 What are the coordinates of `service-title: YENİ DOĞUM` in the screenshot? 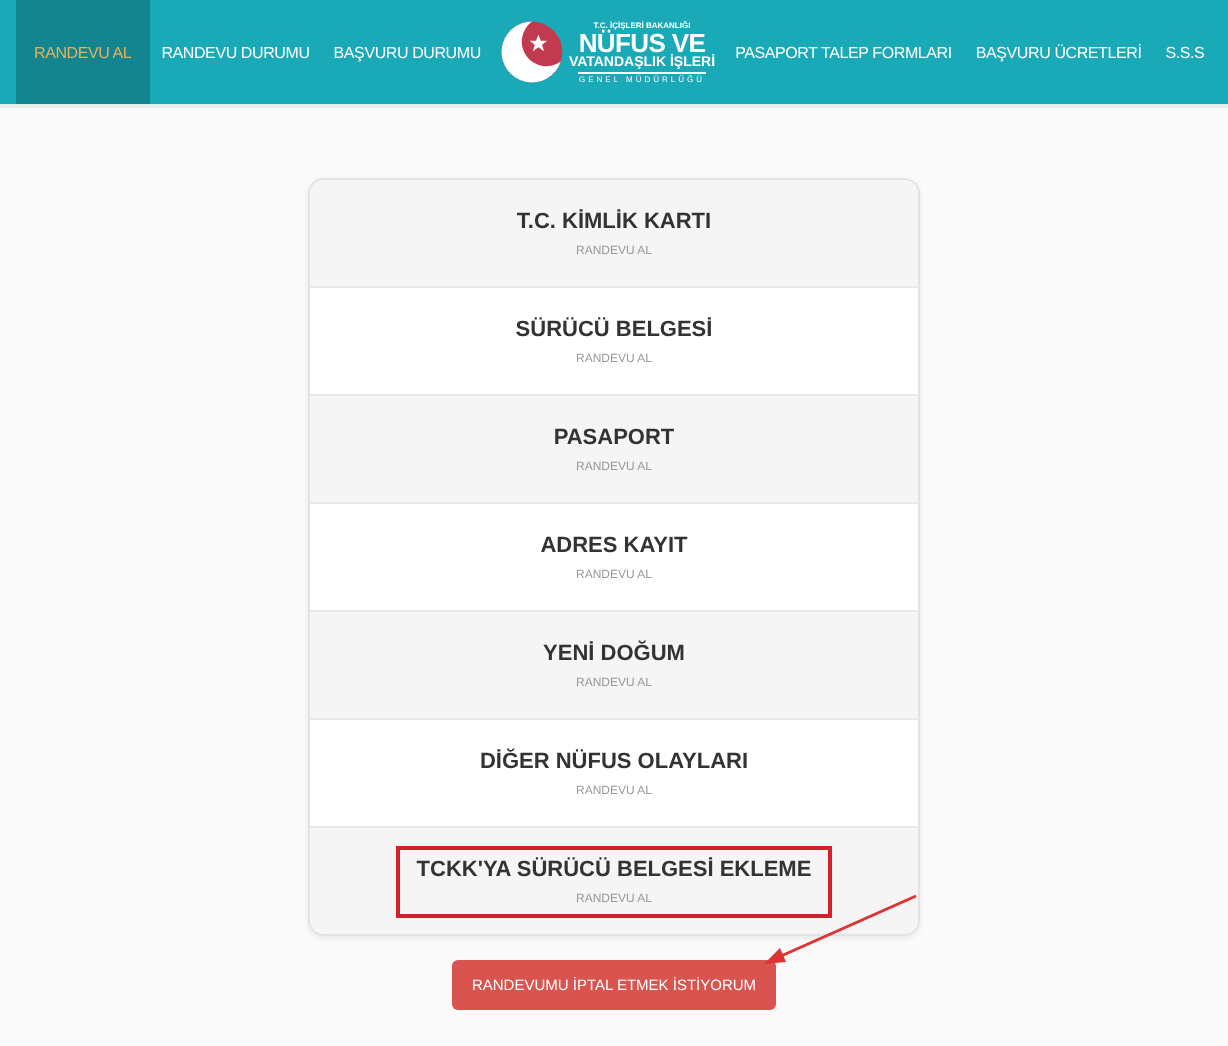 It's located at (614, 653).